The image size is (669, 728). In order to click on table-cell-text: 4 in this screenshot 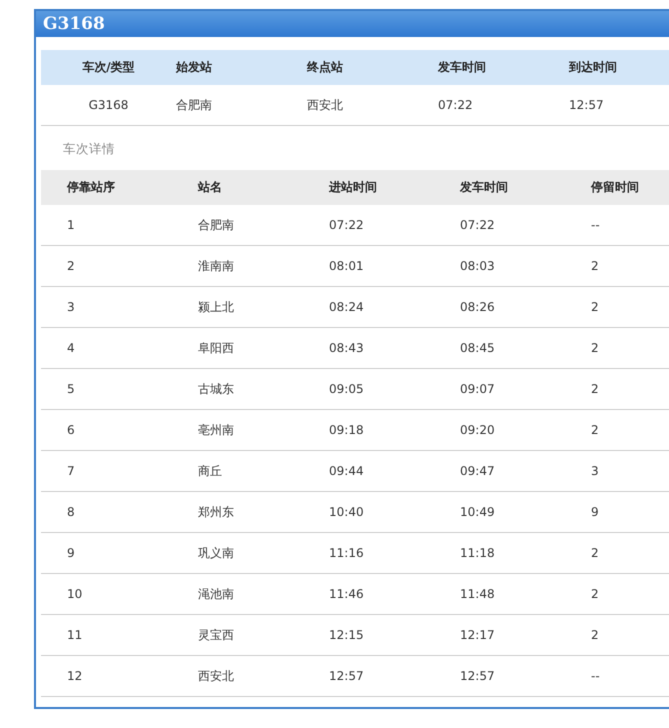, I will do `click(71, 348)`.